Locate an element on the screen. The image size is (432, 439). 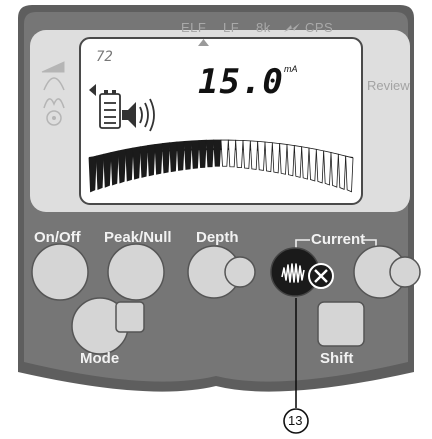
peak-null-button is located at coordinates (136, 272).